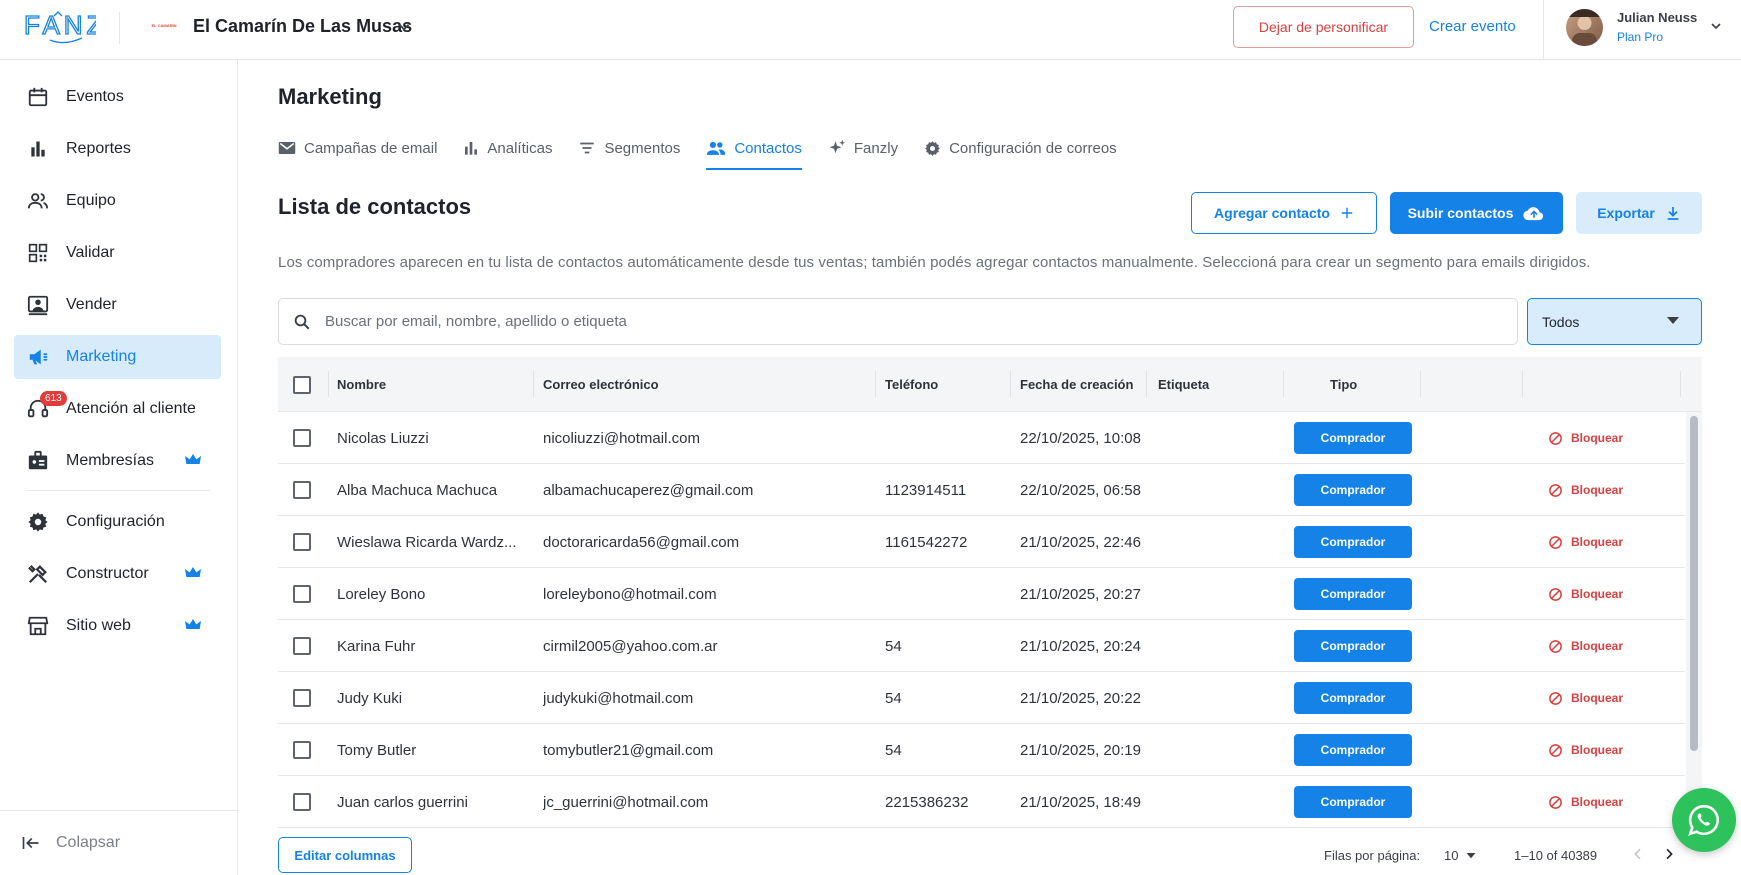 The height and width of the screenshot is (875, 1741). I want to click on contact-name: Karina Fuhr, so click(376, 646).